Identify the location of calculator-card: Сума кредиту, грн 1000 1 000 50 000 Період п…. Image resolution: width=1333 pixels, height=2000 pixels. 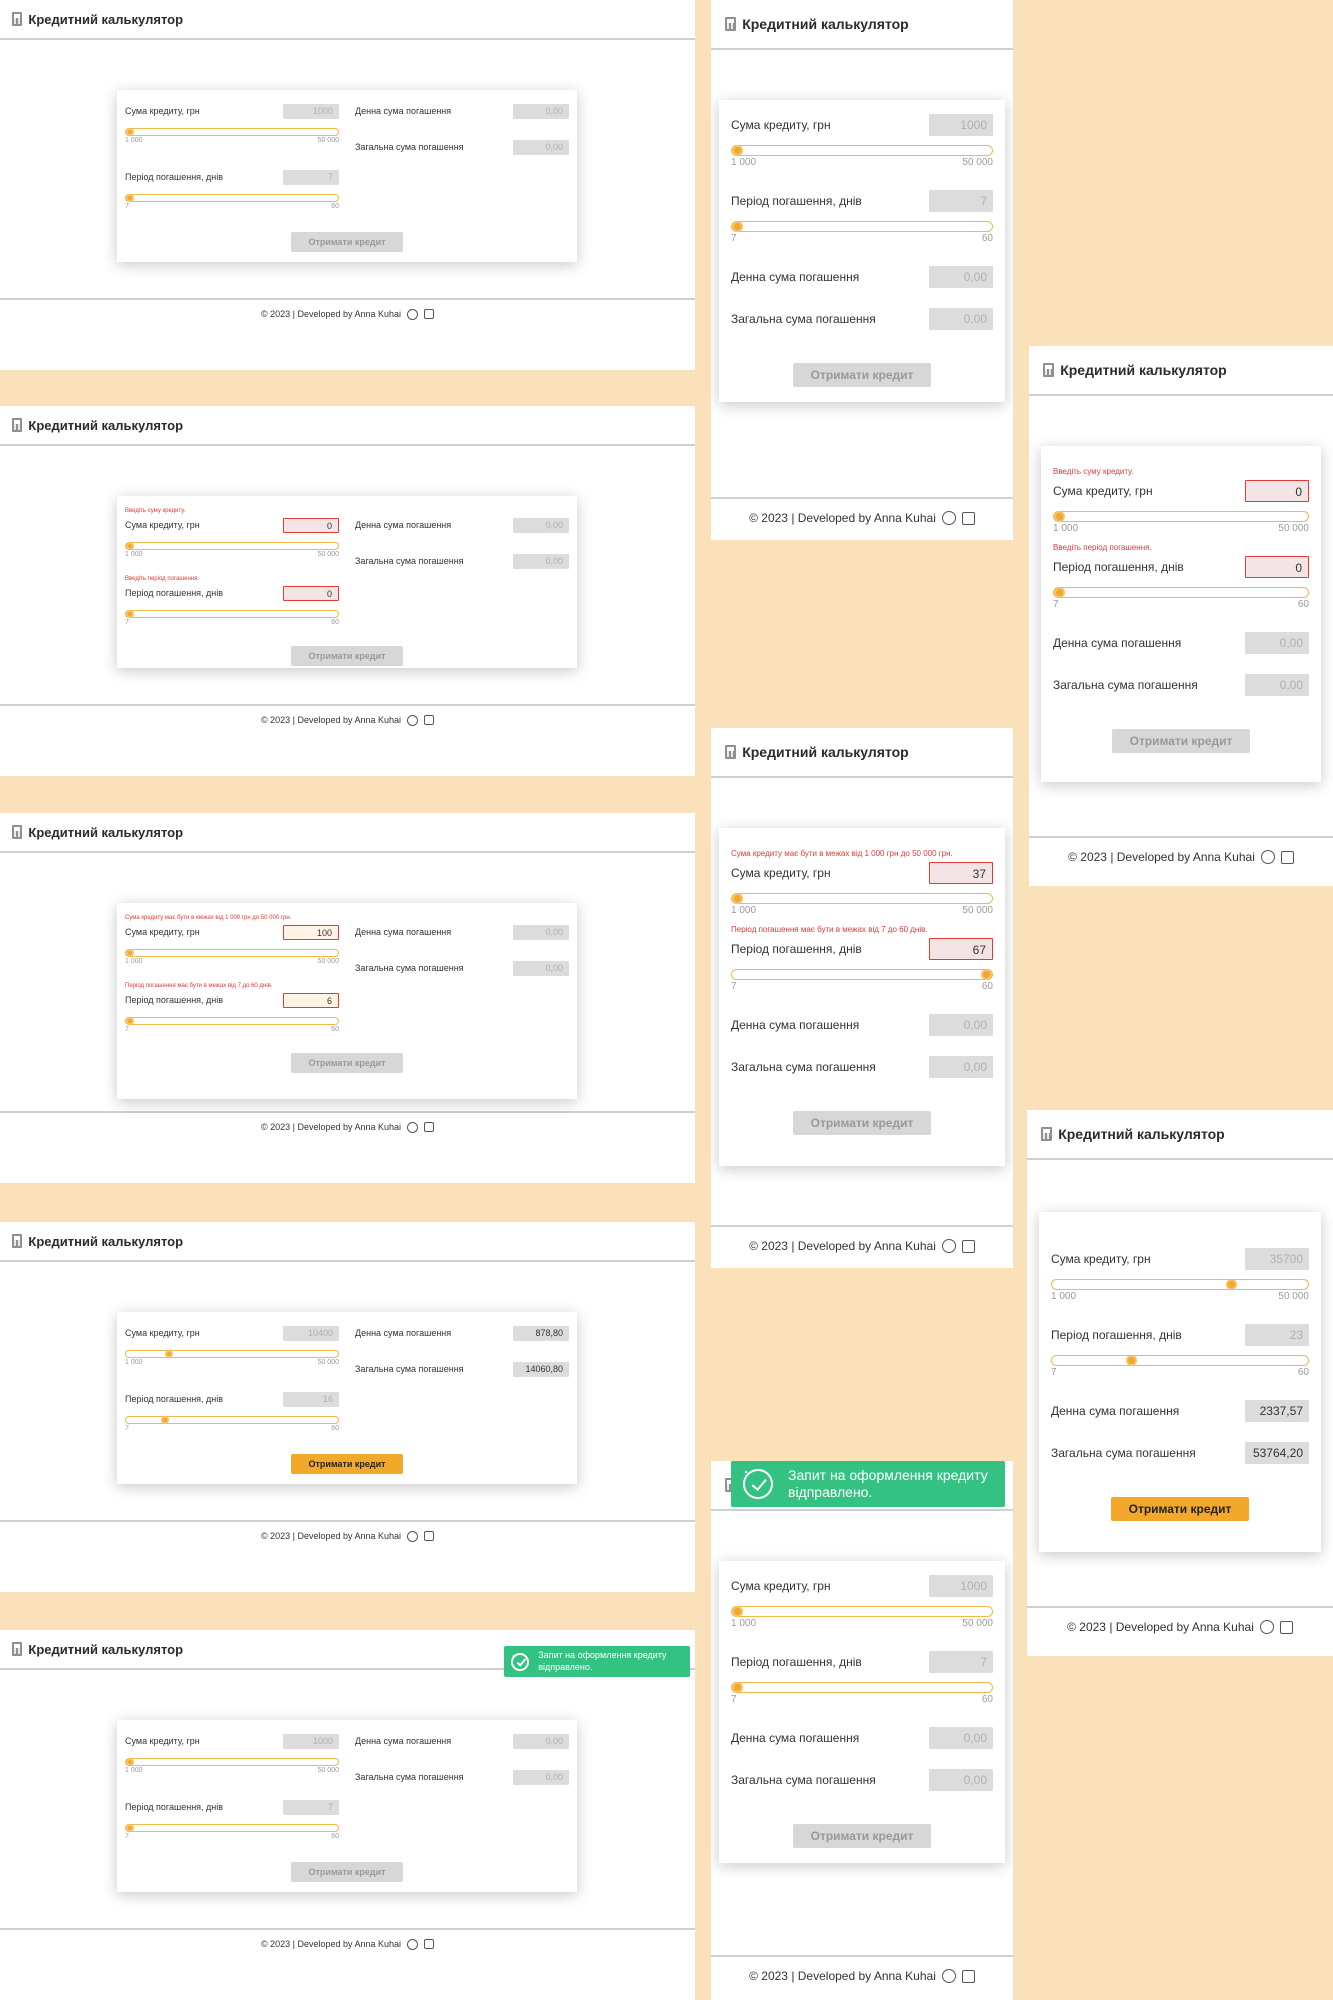
(347, 176).